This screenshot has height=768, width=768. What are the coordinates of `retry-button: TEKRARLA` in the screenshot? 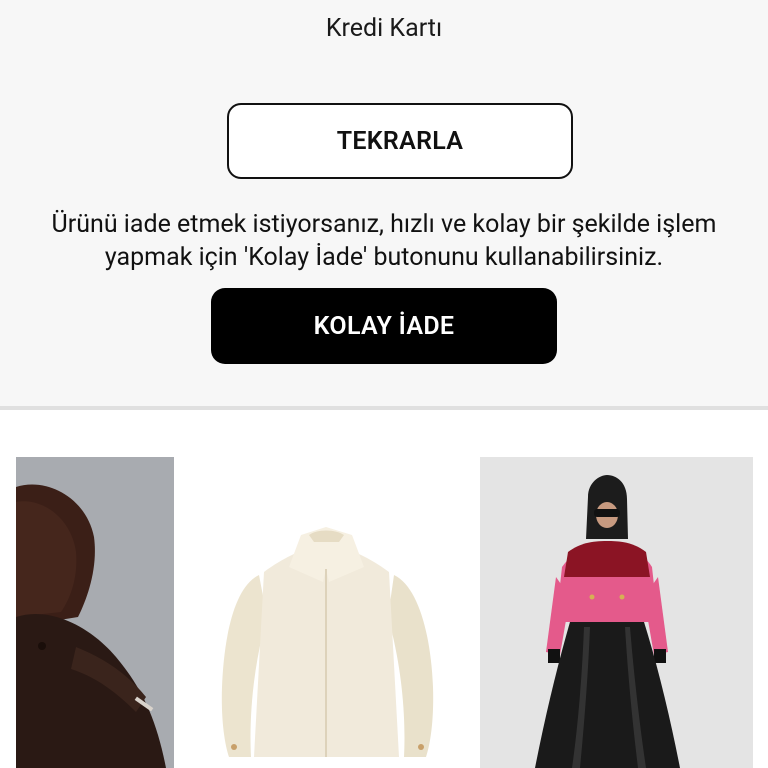 It's located at (400, 141).